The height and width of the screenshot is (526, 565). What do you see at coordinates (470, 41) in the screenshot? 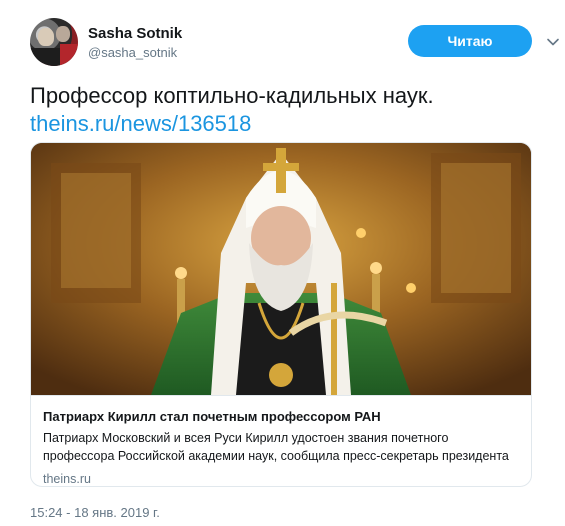
I see `follow-button: Читаю` at bounding box center [470, 41].